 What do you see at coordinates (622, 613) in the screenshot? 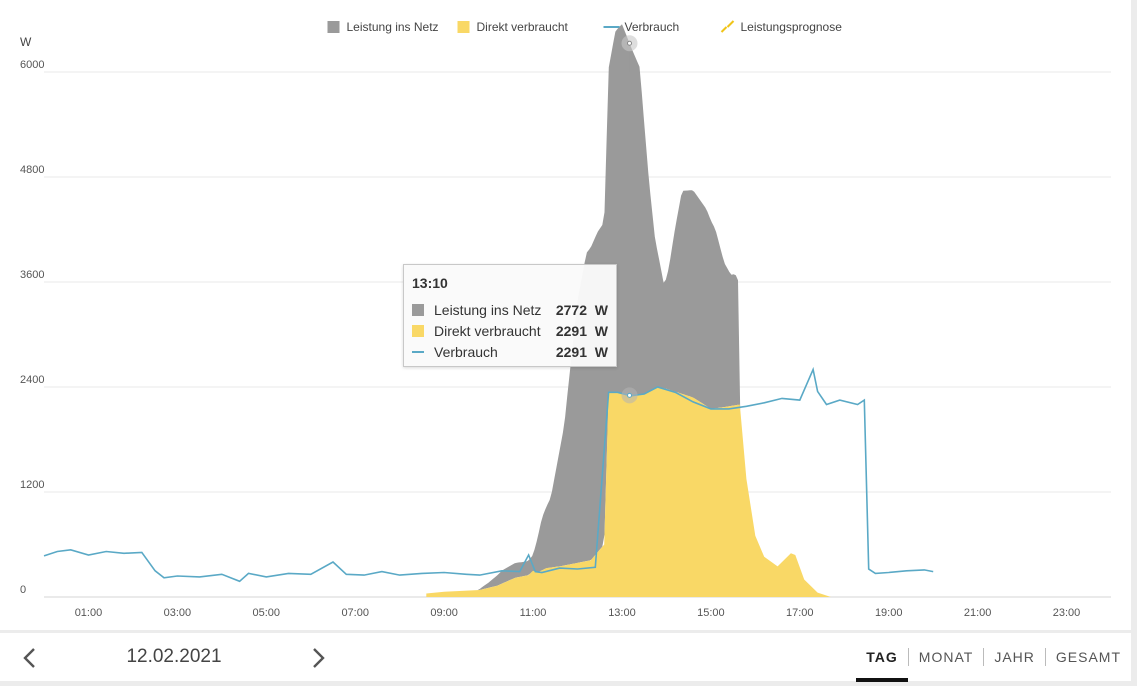
I see `x-tick-label: 13:00` at bounding box center [622, 613].